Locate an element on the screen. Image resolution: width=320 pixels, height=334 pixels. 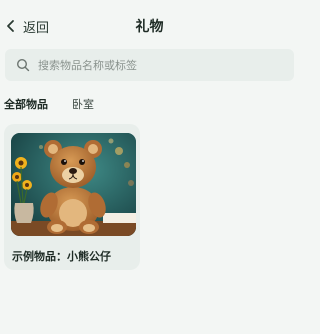
search-icon is located at coordinates (23, 65).